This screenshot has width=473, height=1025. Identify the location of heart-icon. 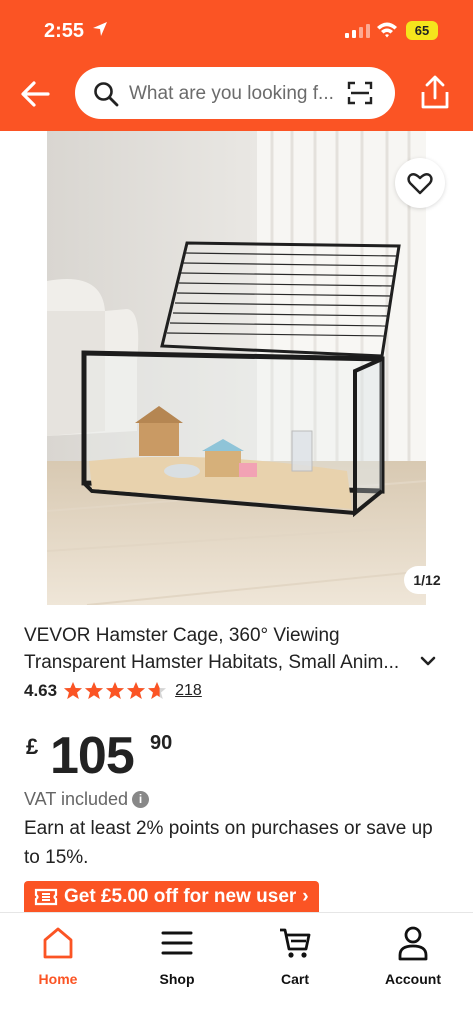
(420, 184).